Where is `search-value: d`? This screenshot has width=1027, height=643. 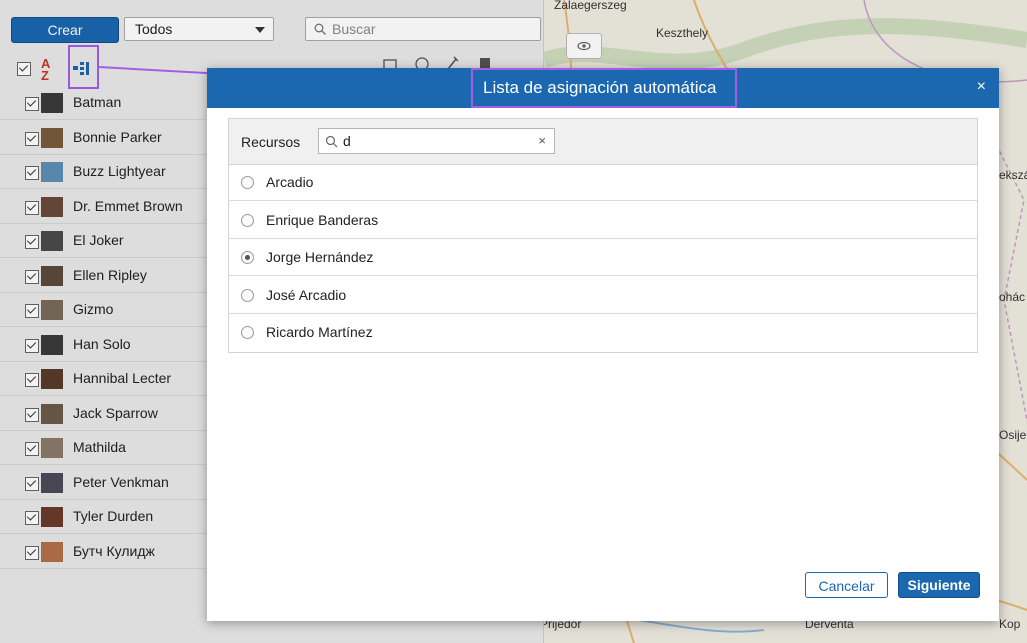 search-value: d is located at coordinates (347, 141).